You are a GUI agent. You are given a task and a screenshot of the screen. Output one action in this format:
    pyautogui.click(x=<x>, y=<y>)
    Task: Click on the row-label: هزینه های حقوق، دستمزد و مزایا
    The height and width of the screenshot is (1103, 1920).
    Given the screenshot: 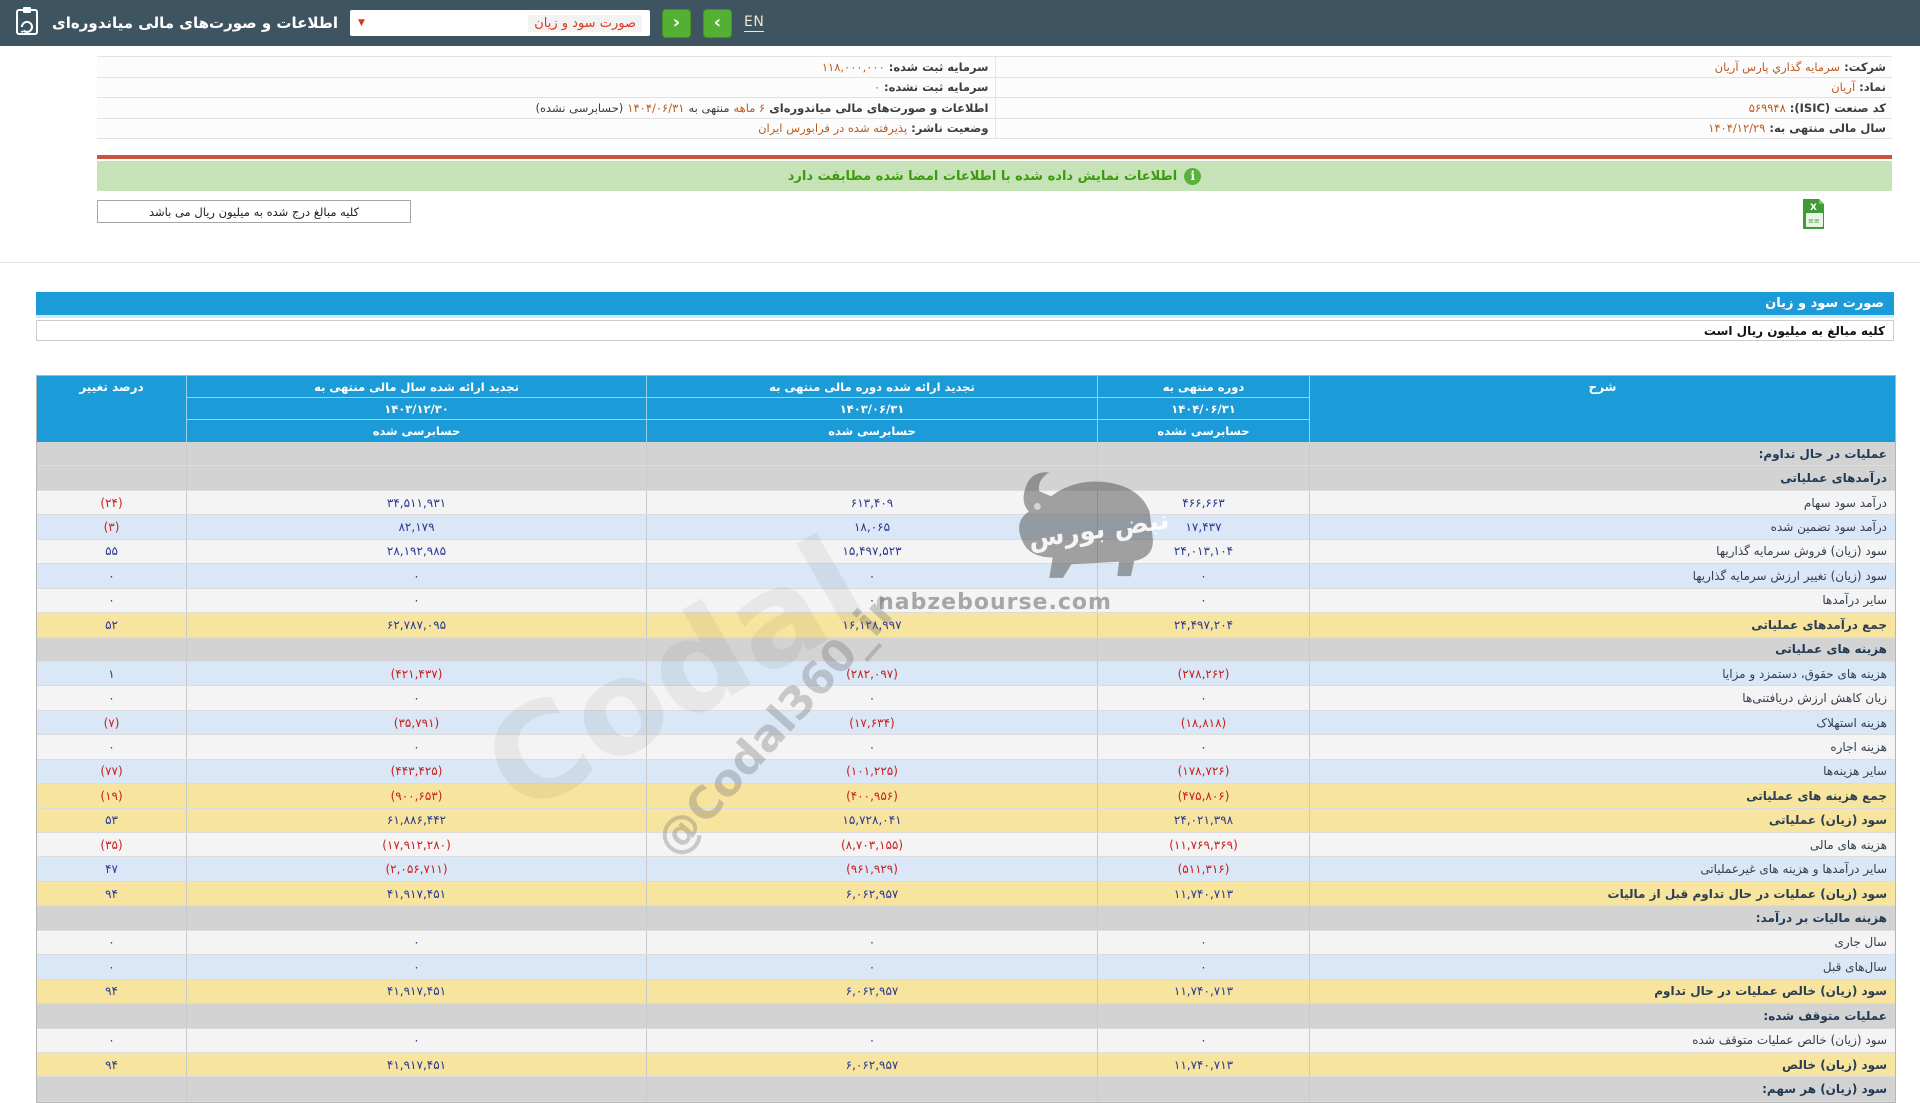 What is the action you would take?
    pyautogui.click(x=1602, y=673)
    